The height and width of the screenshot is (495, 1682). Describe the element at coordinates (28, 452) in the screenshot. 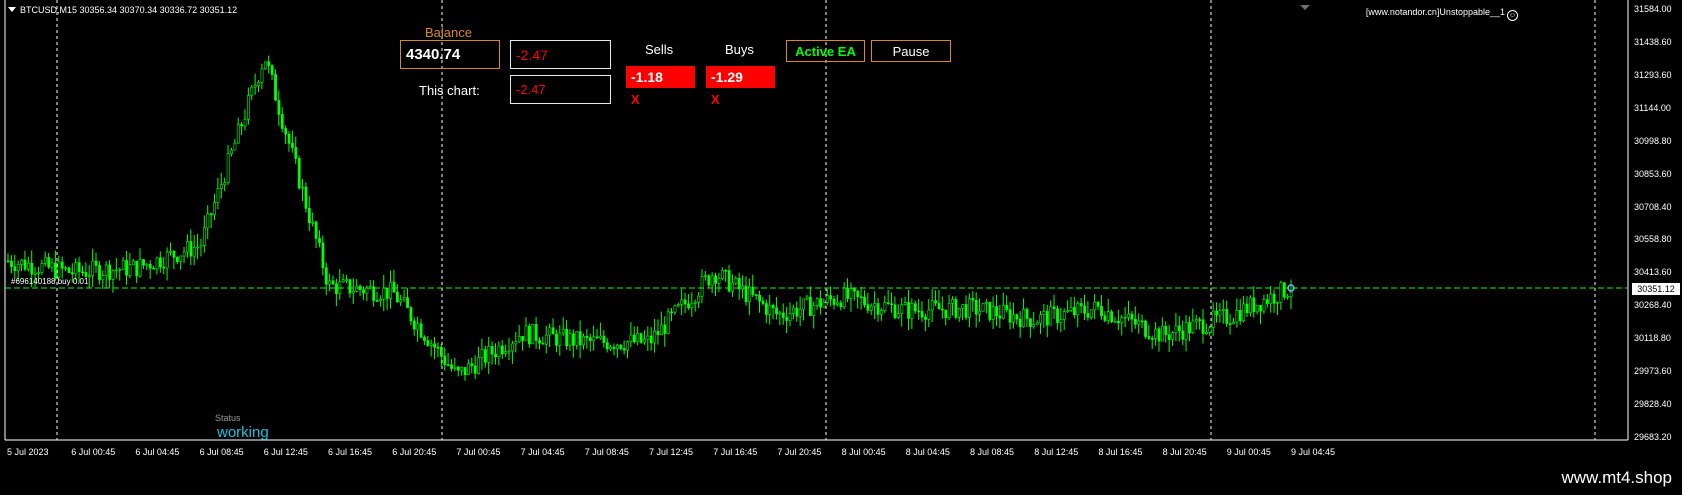

I see `x-axis-label: 5 Jul 2023` at that location.